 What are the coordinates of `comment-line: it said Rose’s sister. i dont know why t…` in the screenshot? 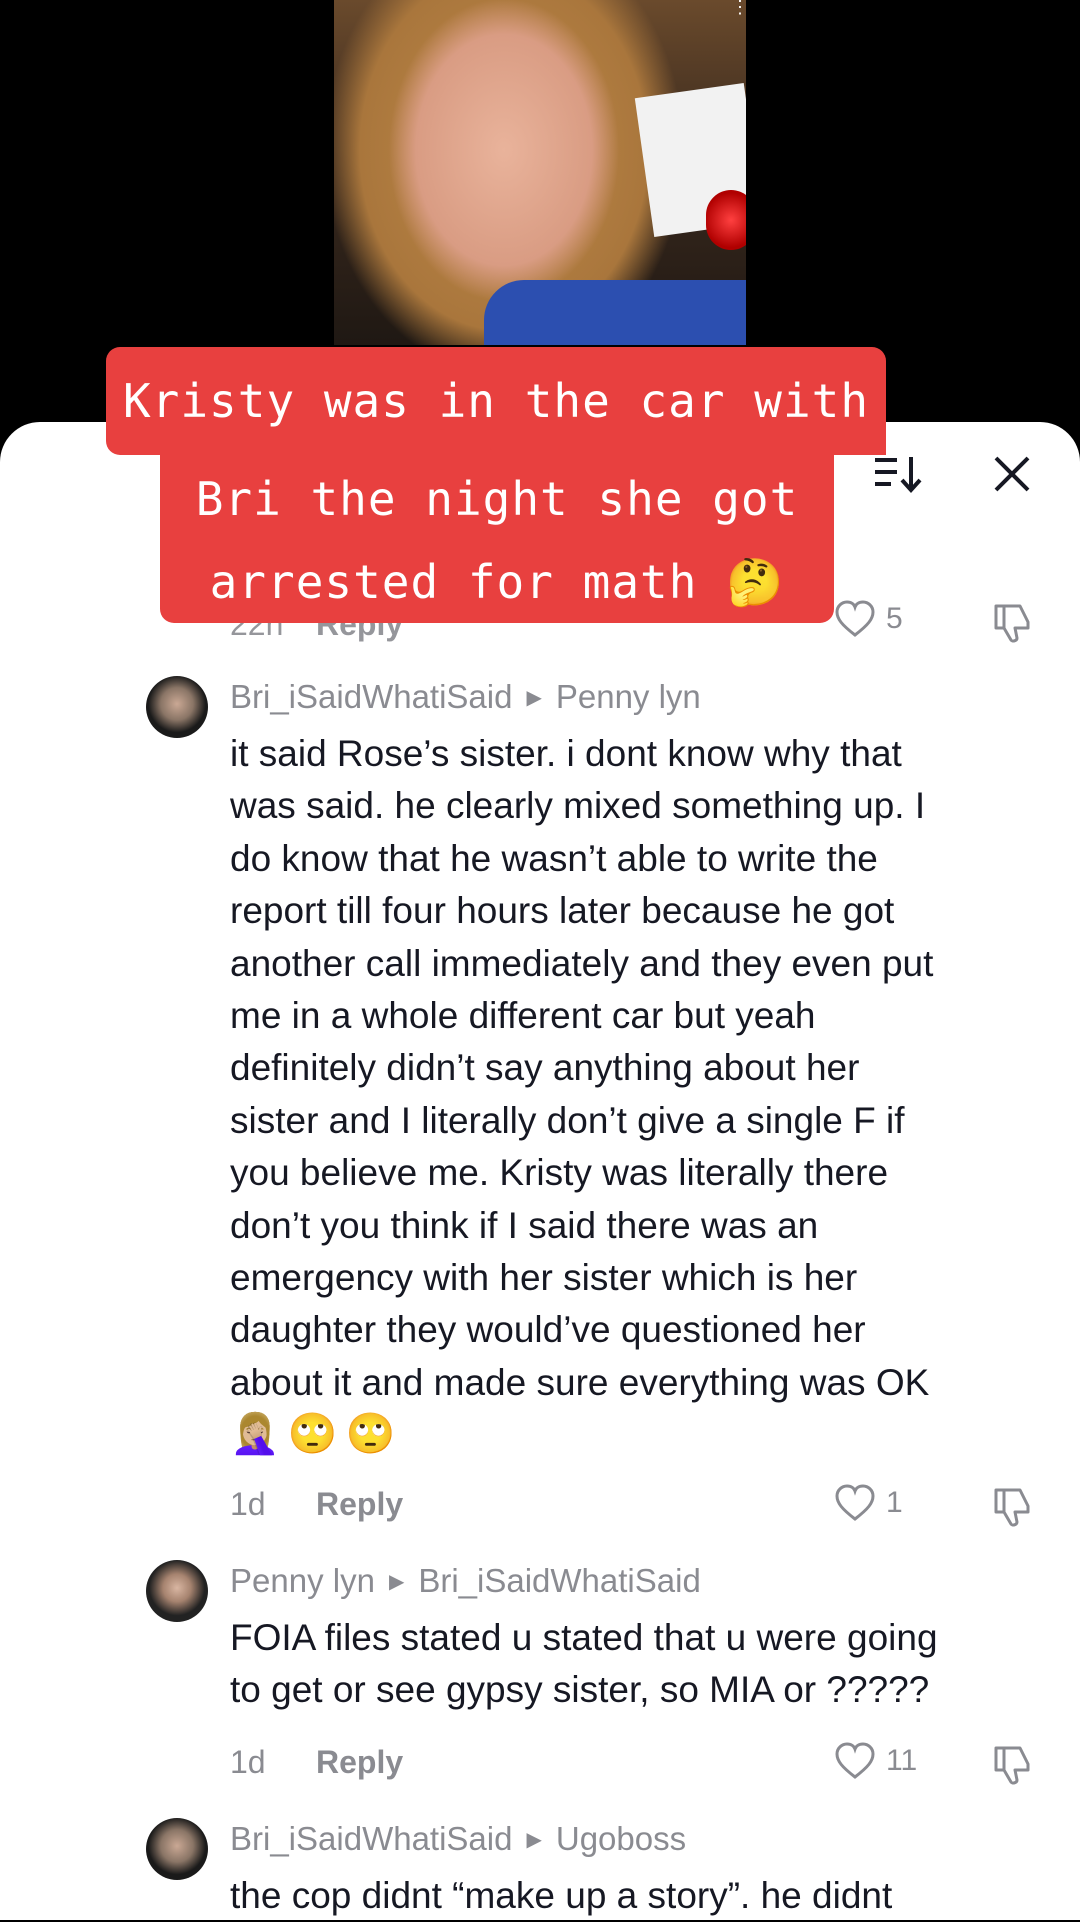 It's located at (566, 753).